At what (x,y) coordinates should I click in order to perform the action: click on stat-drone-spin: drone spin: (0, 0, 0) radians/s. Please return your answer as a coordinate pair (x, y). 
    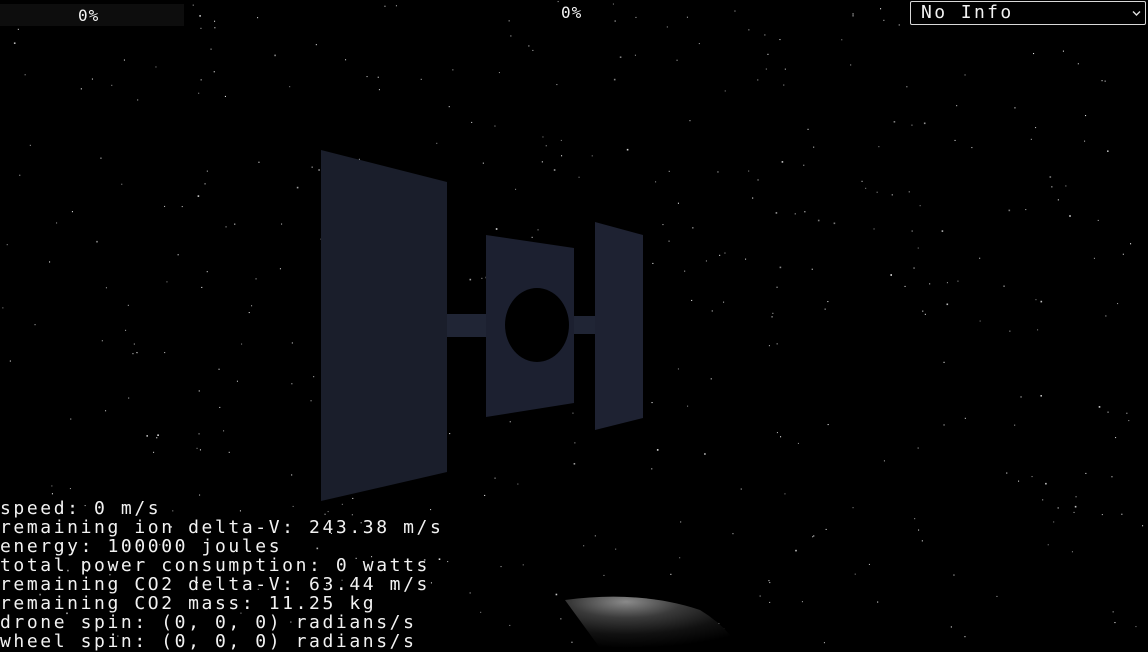
    Looking at the image, I should click on (208, 622).